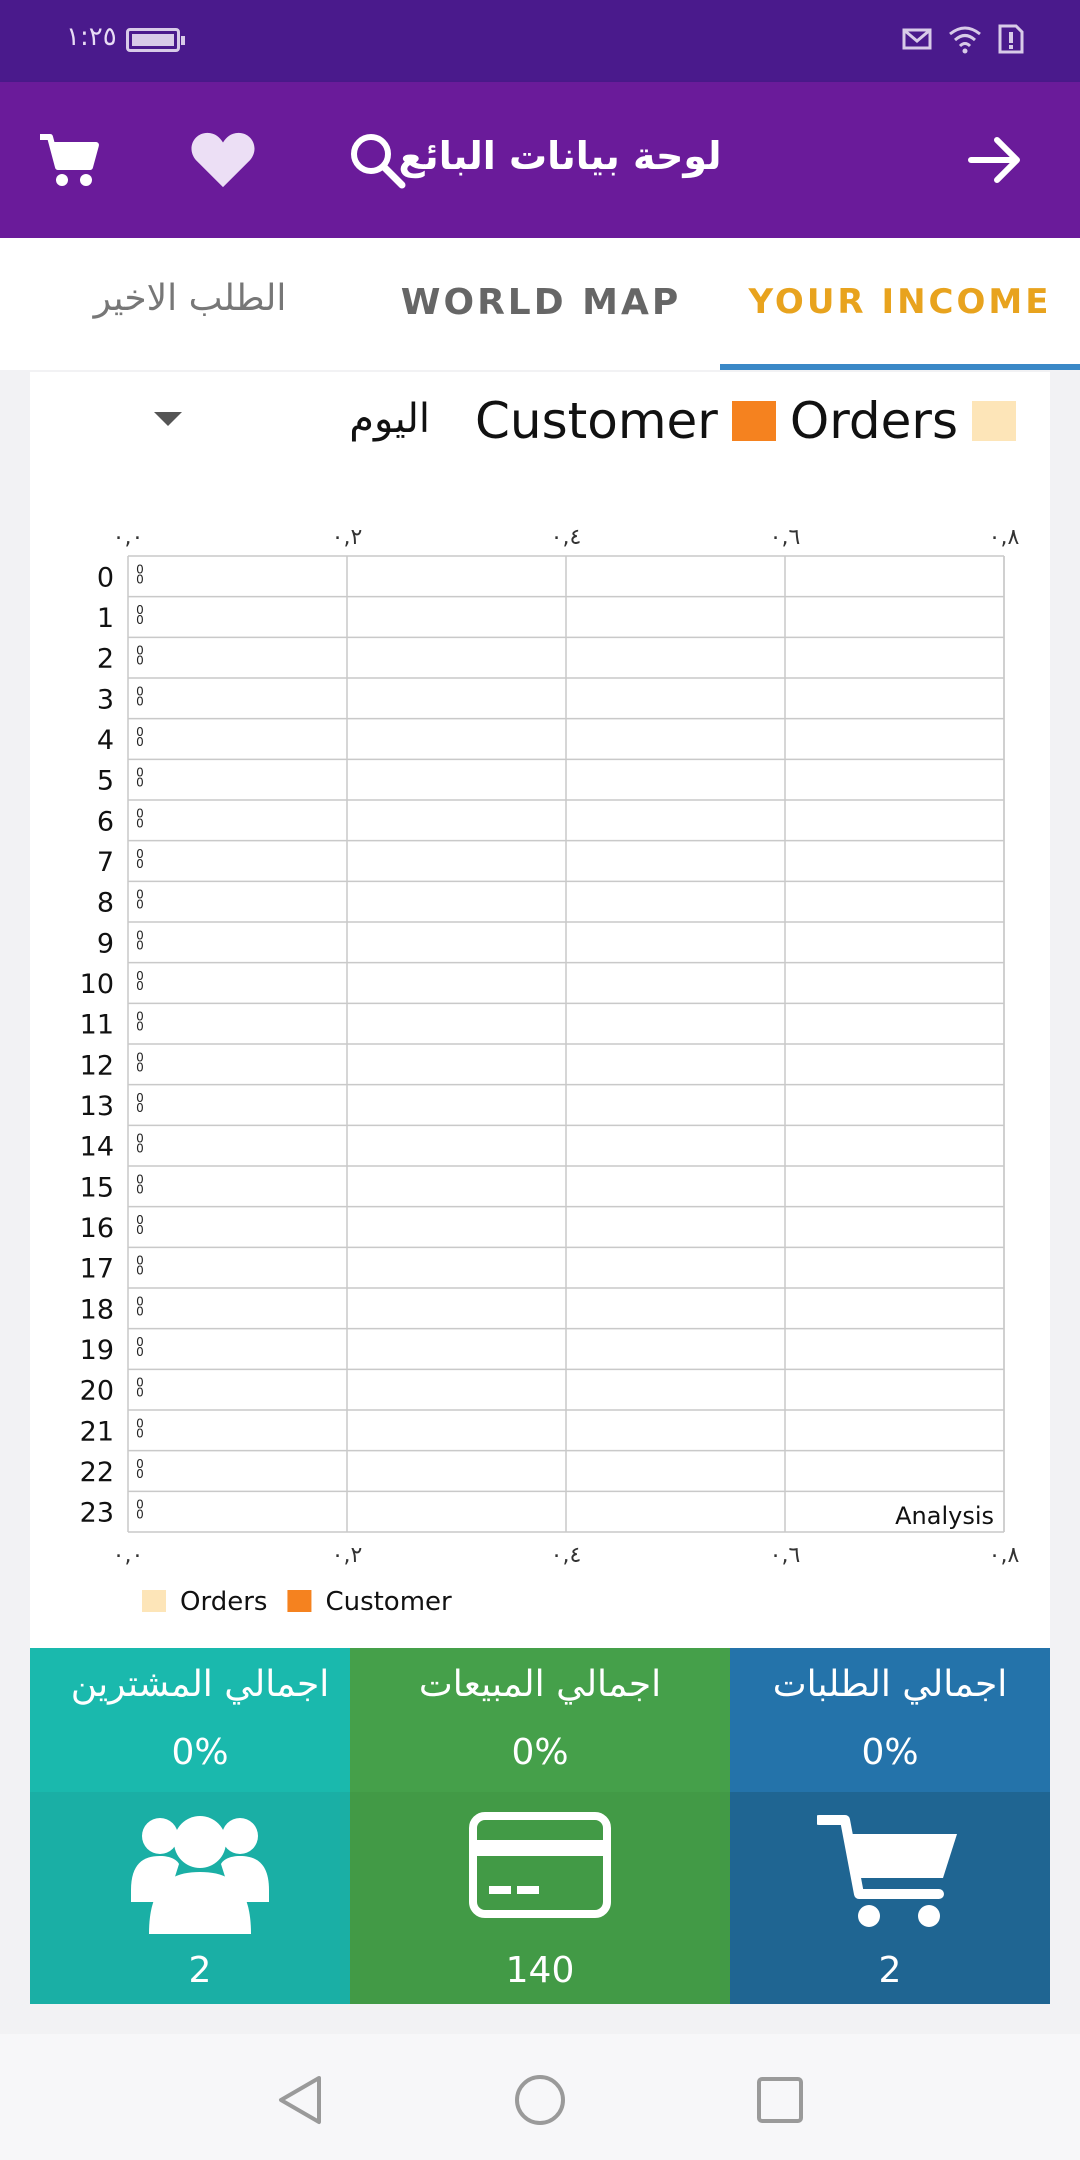  Describe the element at coordinates (105, 659) in the screenshot. I see `y-tick-label: 2` at that location.